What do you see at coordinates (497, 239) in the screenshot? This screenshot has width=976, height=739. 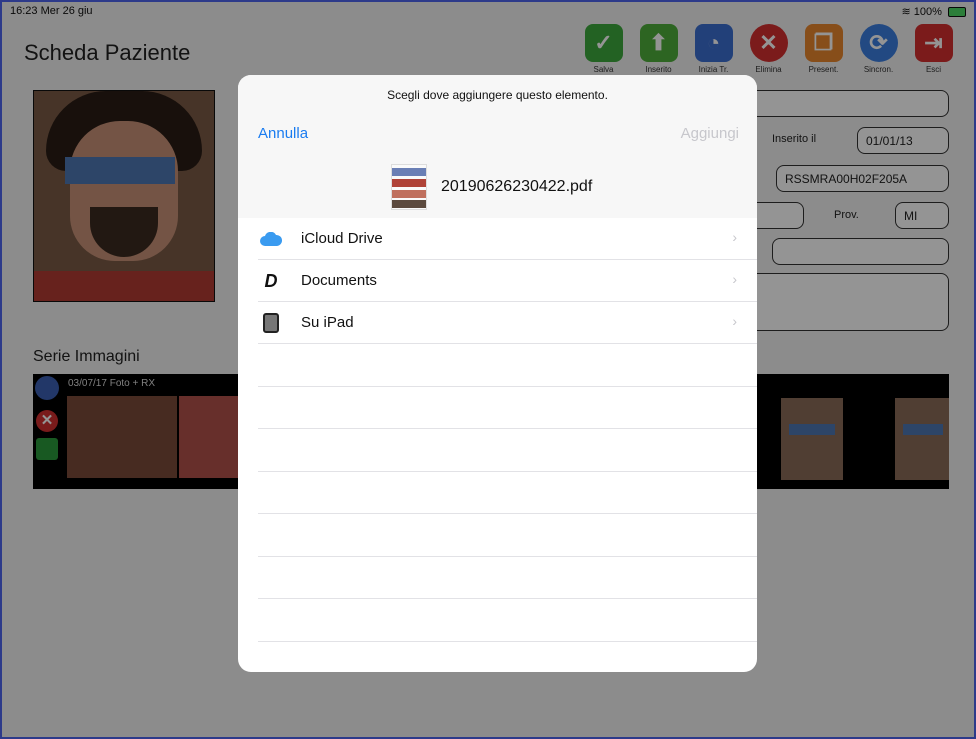 I see `location-icloud-drive: iCloud Drive ›` at bounding box center [497, 239].